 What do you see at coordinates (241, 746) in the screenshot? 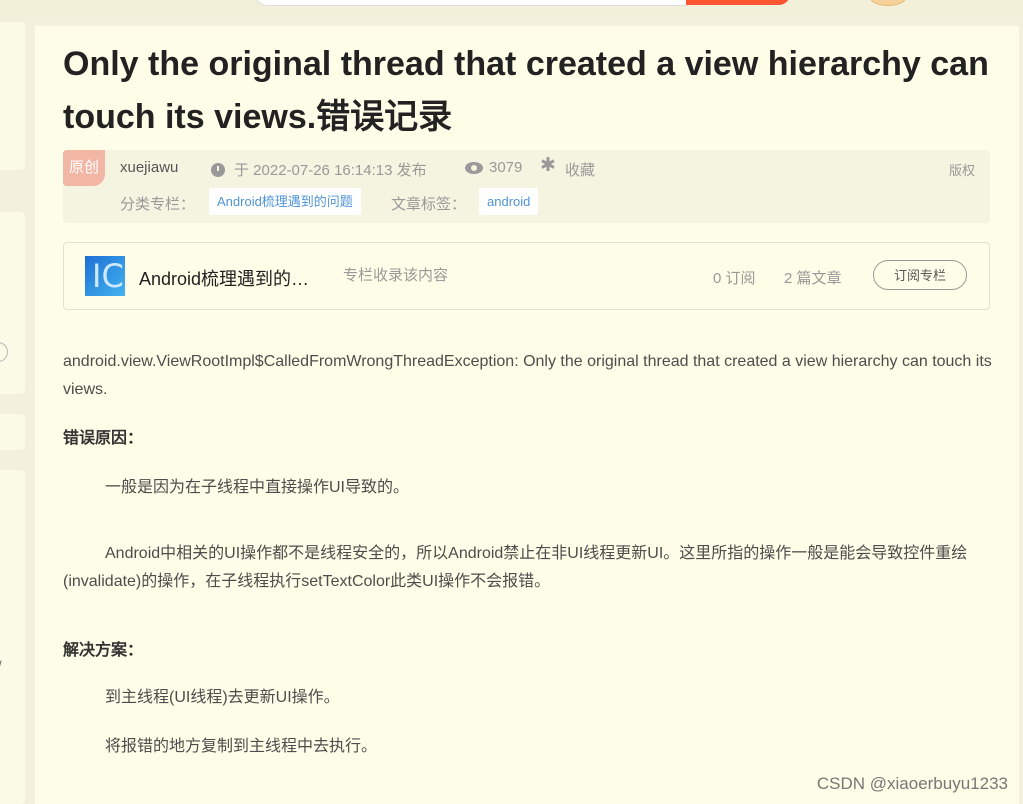
I see `solution-paragraph: 将报错的地方复制到主线程中去执行。` at bounding box center [241, 746].